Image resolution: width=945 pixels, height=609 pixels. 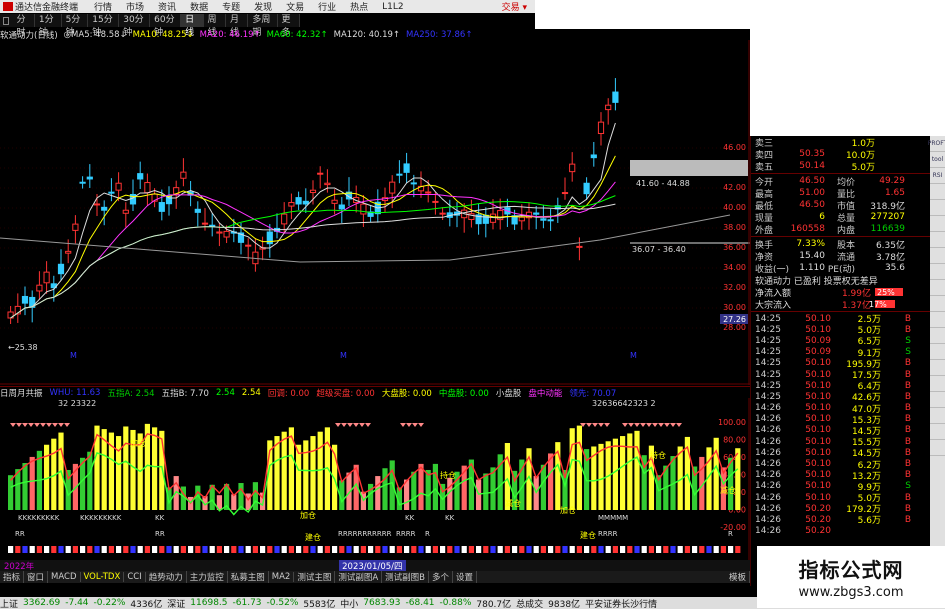 I want to click on period-tab-3: 15分钟, so click(x=104, y=26).